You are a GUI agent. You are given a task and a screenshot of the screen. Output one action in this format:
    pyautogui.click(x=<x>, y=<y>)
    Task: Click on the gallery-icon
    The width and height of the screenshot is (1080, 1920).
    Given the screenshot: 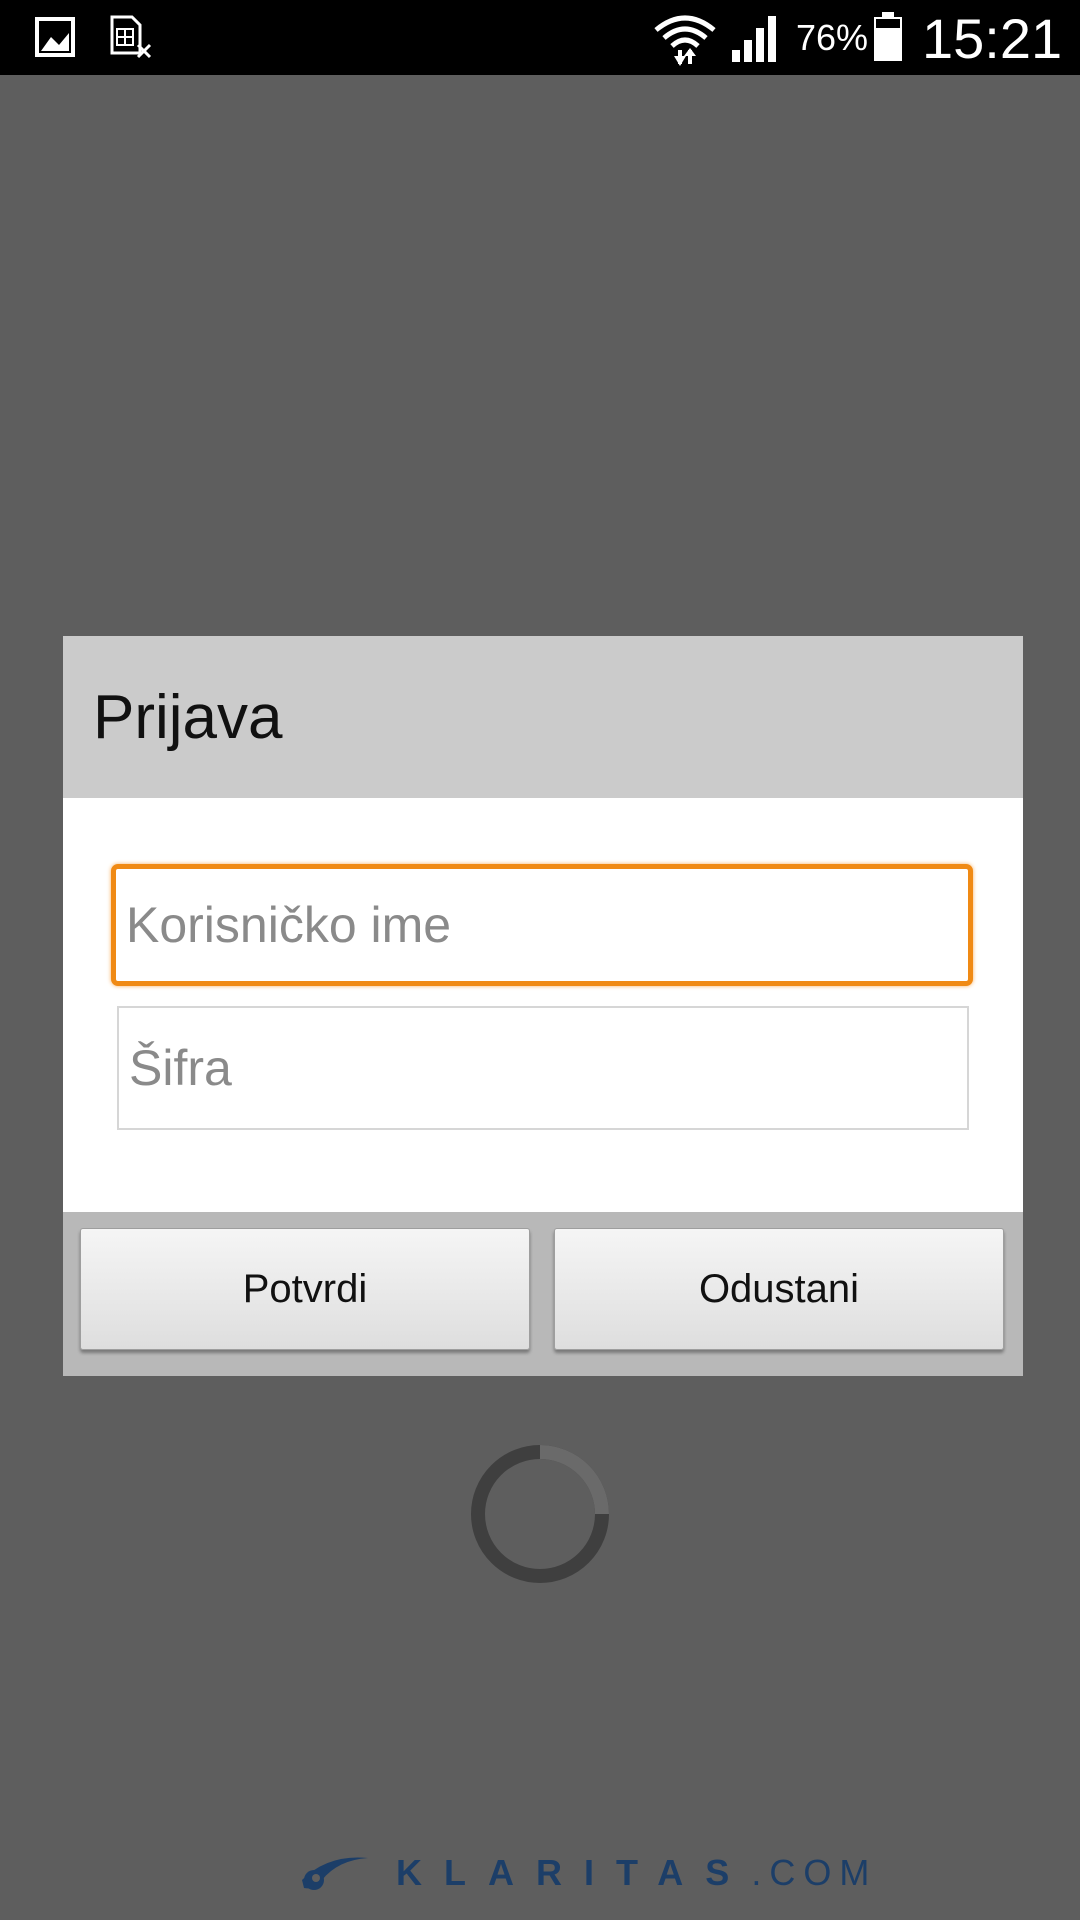 What is the action you would take?
    pyautogui.click(x=55, y=37)
    